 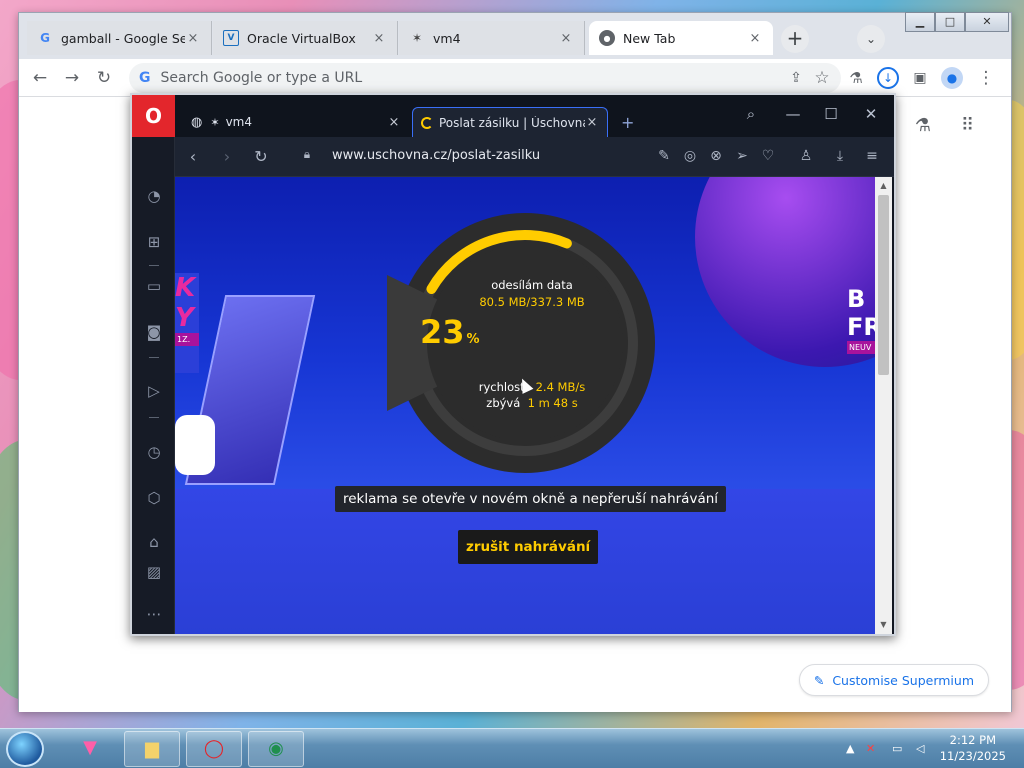 What do you see at coordinates (153, 364) in the screenshot?
I see `opera-sidebar: O ◔ ⊞ ▭ ◙ ▷ ◷ ⬡ ⌂ ▨ ⋯` at bounding box center [153, 364].